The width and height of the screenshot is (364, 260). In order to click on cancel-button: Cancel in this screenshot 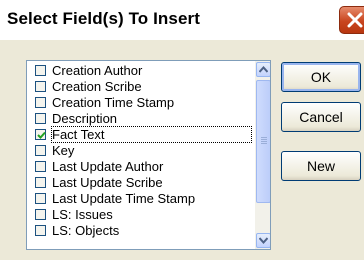, I will do `click(321, 117)`.